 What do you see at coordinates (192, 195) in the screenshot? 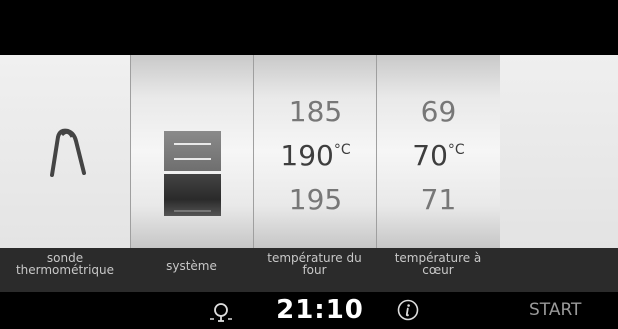
I see `system-lower-panel` at bounding box center [192, 195].